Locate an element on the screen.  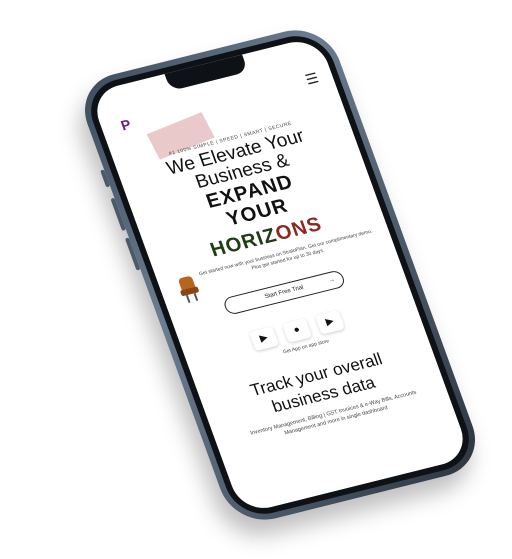
apple-icon: ● is located at coordinates (297, 330).